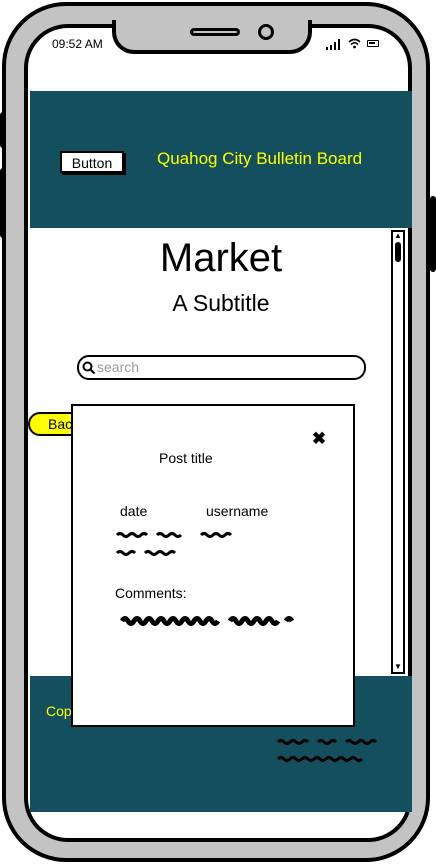 This screenshot has height=867, width=436. Describe the element at coordinates (215, 32) in the screenshot. I see `speaker-grille` at that location.